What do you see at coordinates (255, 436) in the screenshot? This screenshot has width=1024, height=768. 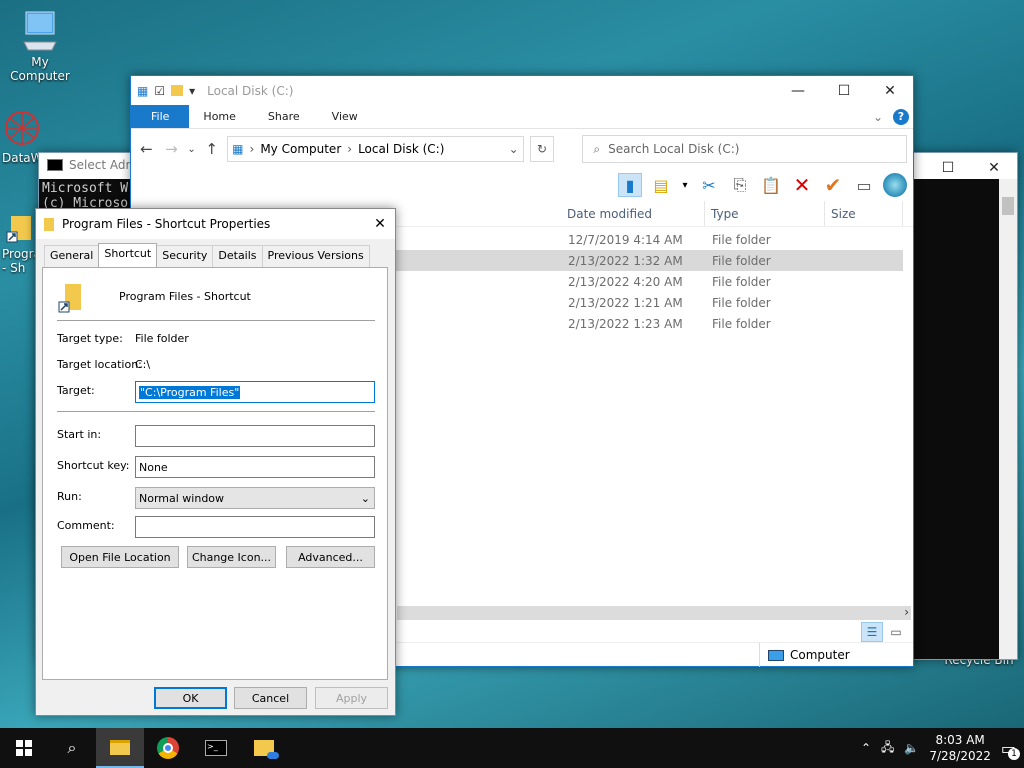 I see `start-in-field` at bounding box center [255, 436].